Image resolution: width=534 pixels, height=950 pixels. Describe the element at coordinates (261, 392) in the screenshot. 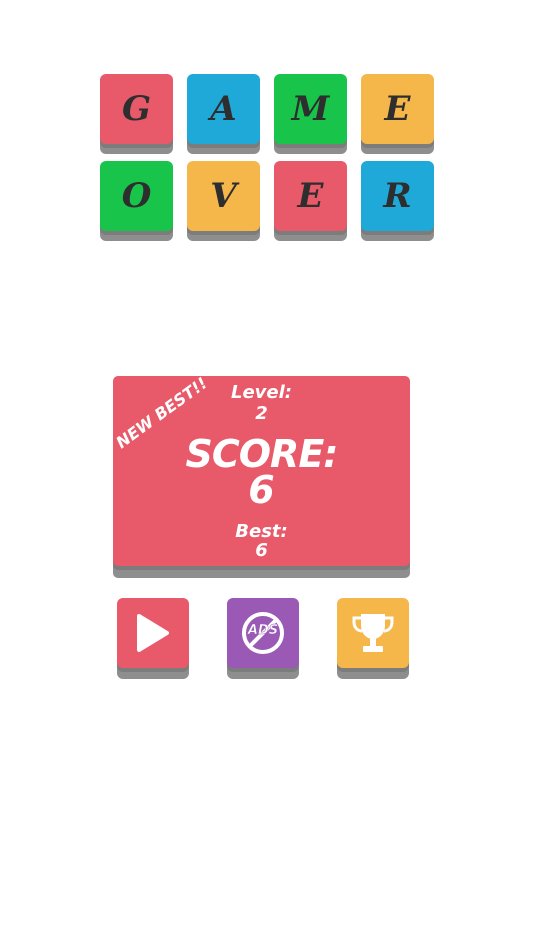

I see `level-label: Level:` at that location.